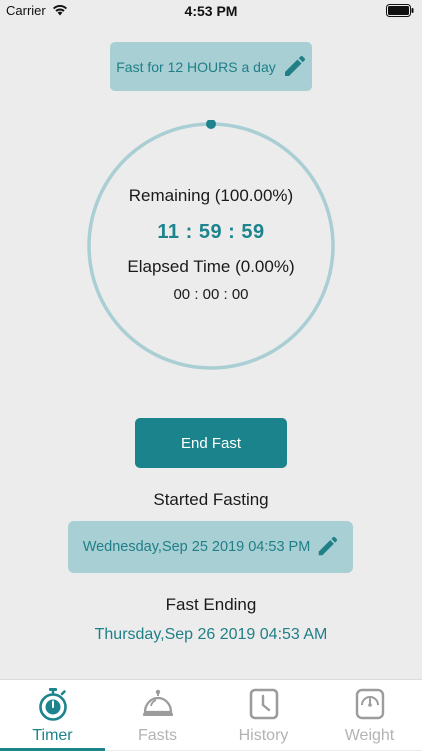 The image size is (422, 751). I want to click on status-bar: Carrier 4:53 PM, so click(211, 11).